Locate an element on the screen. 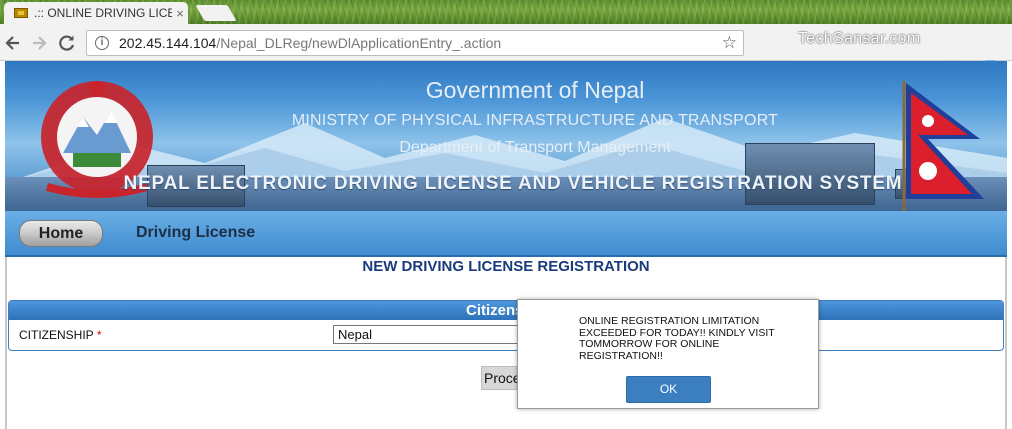 This screenshot has width=1012, height=429. reload-icon is located at coordinates (67, 43).